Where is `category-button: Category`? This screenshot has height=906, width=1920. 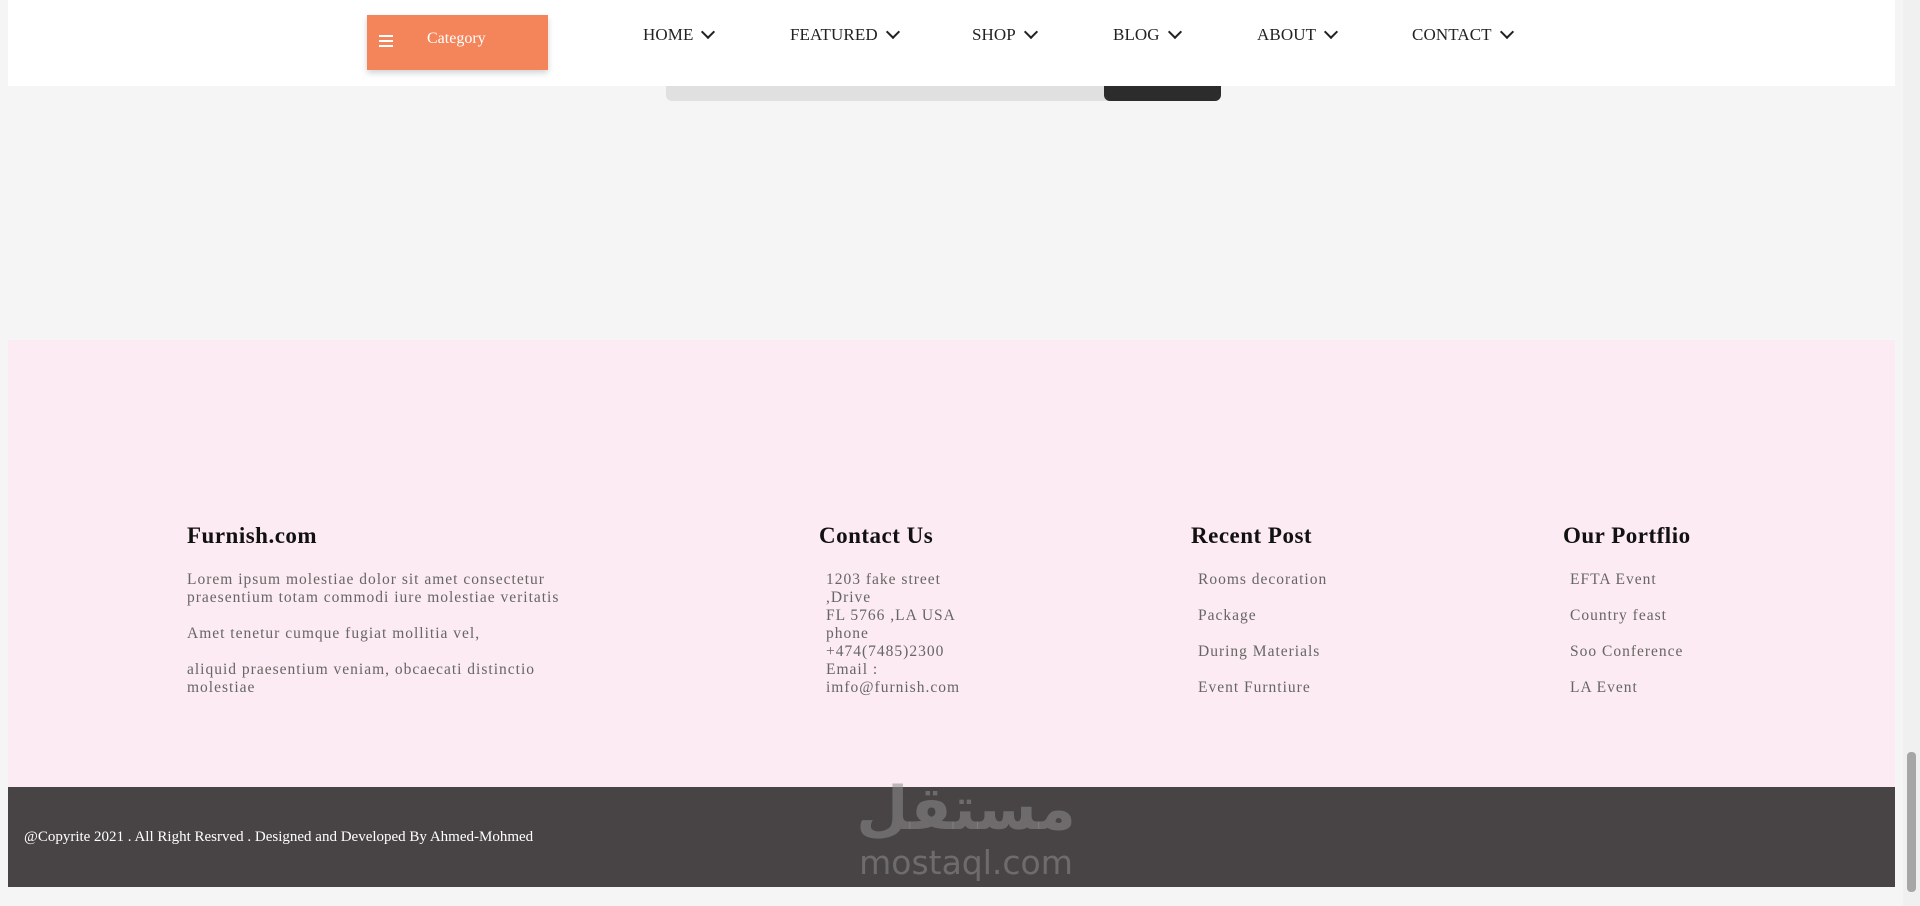 category-button: Category is located at coordinates (457, 42).